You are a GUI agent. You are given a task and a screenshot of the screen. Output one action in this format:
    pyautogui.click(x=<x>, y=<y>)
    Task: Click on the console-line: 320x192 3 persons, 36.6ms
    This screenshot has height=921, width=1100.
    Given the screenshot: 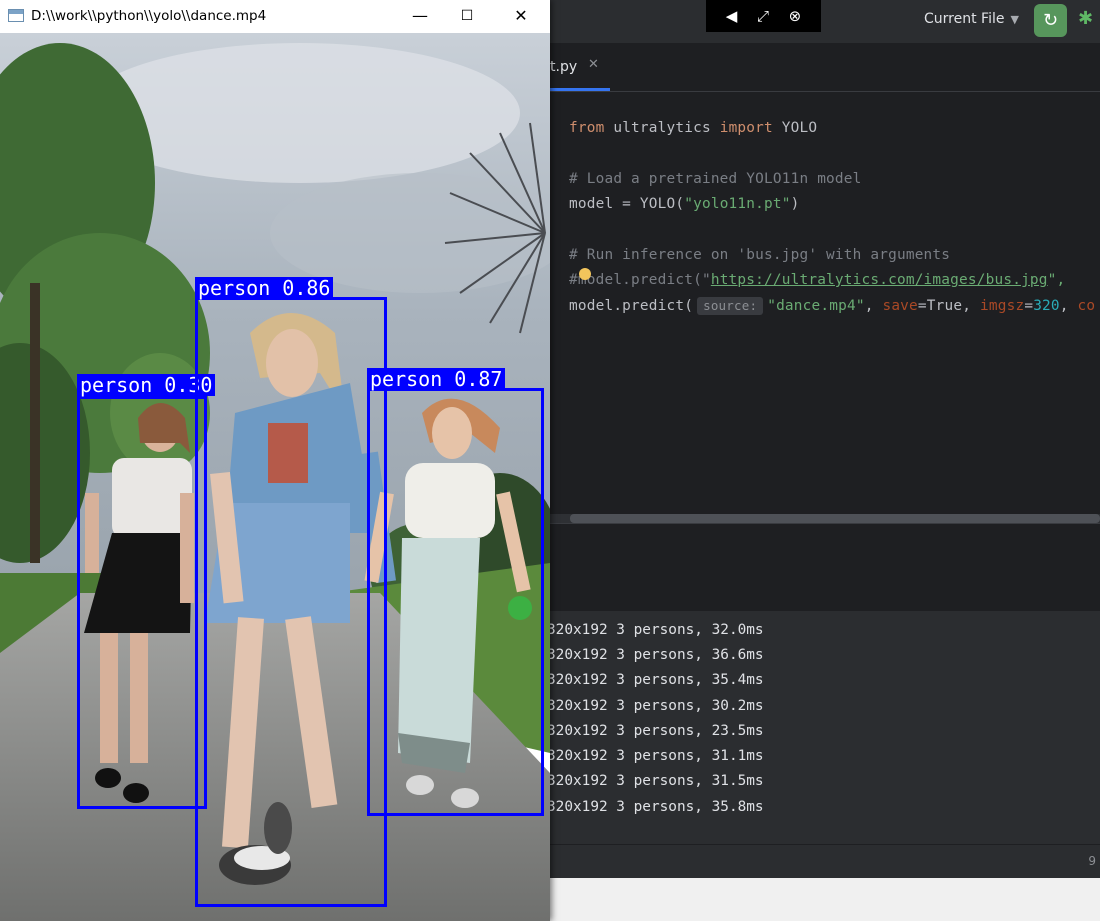 What is the action you would take?
    pyautogui.click(x=655, y=655)
    